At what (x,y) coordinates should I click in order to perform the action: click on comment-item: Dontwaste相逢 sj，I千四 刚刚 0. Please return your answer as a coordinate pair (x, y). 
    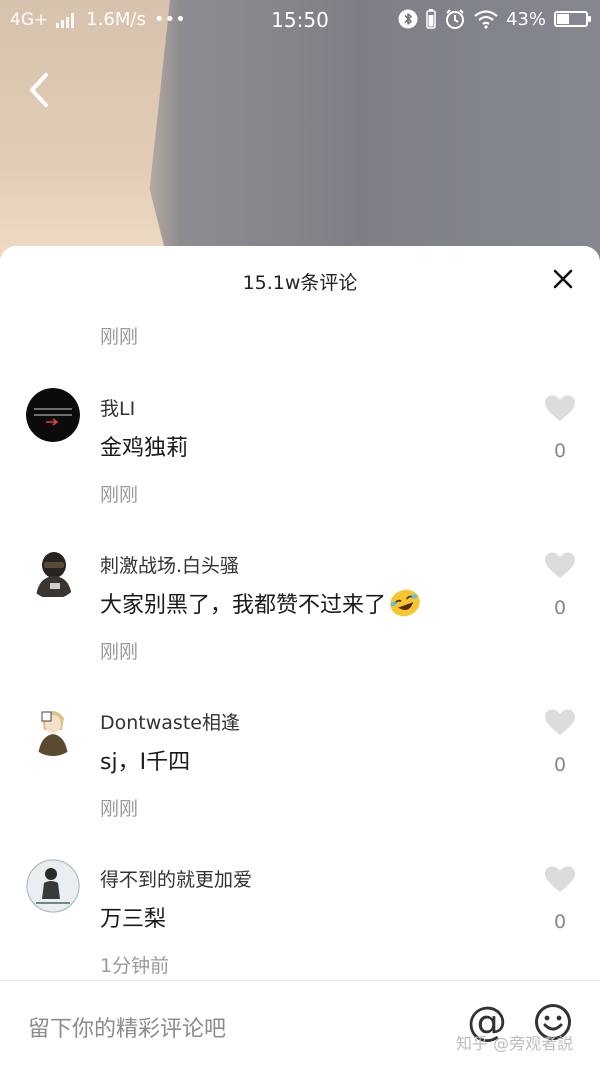
    Looking at the image, I should click on (300, 777).